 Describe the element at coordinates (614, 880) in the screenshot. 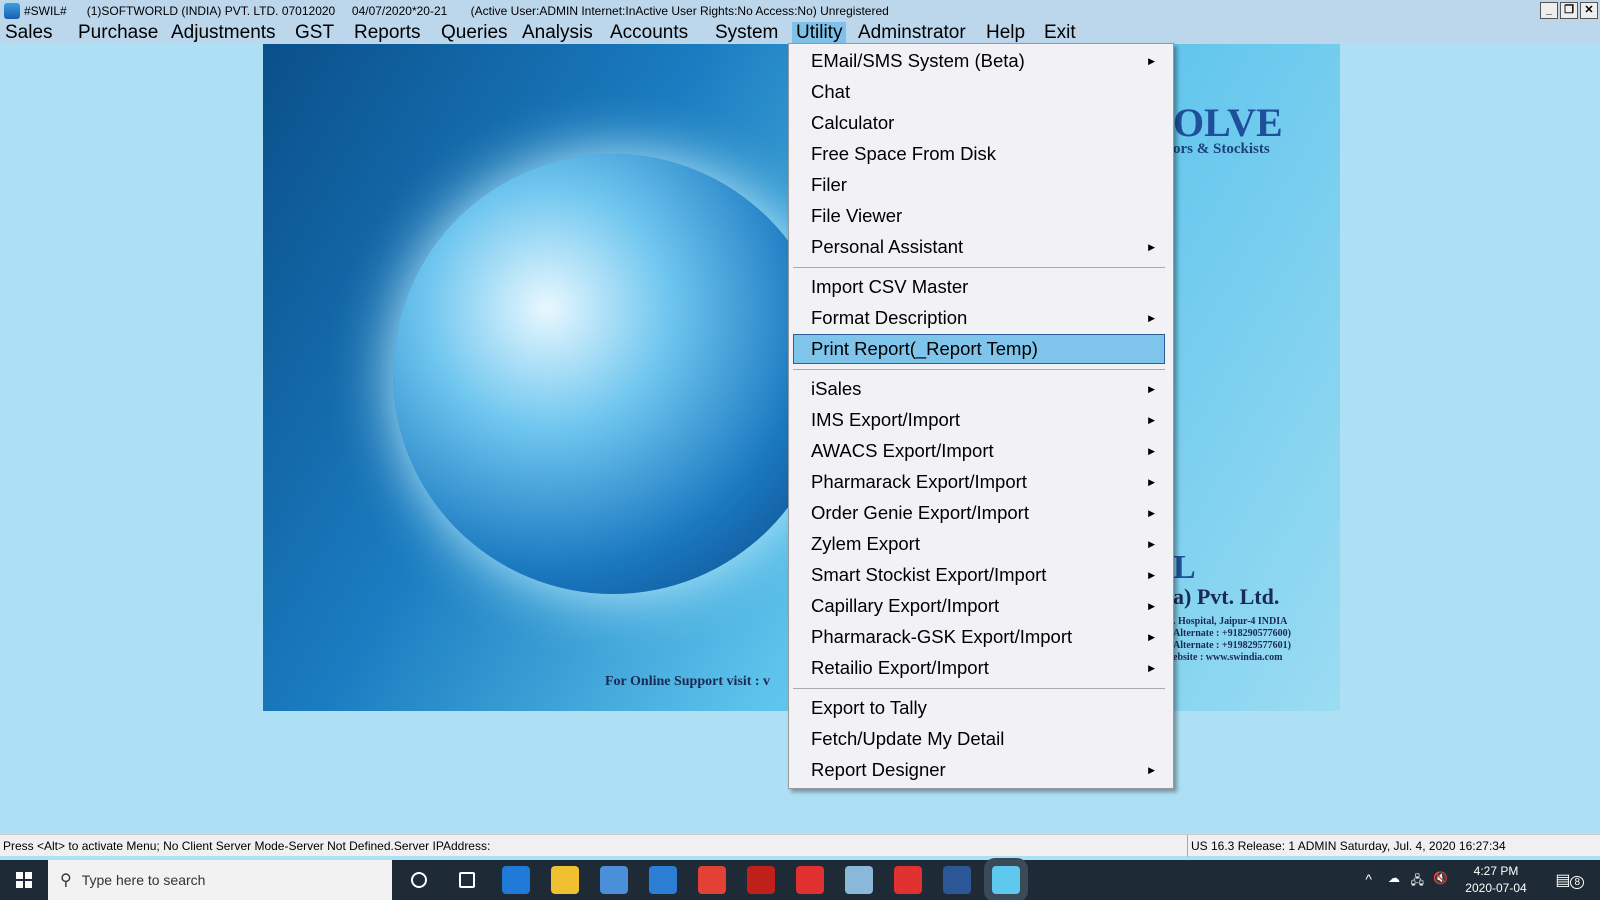

I see `store-icon` at that location.